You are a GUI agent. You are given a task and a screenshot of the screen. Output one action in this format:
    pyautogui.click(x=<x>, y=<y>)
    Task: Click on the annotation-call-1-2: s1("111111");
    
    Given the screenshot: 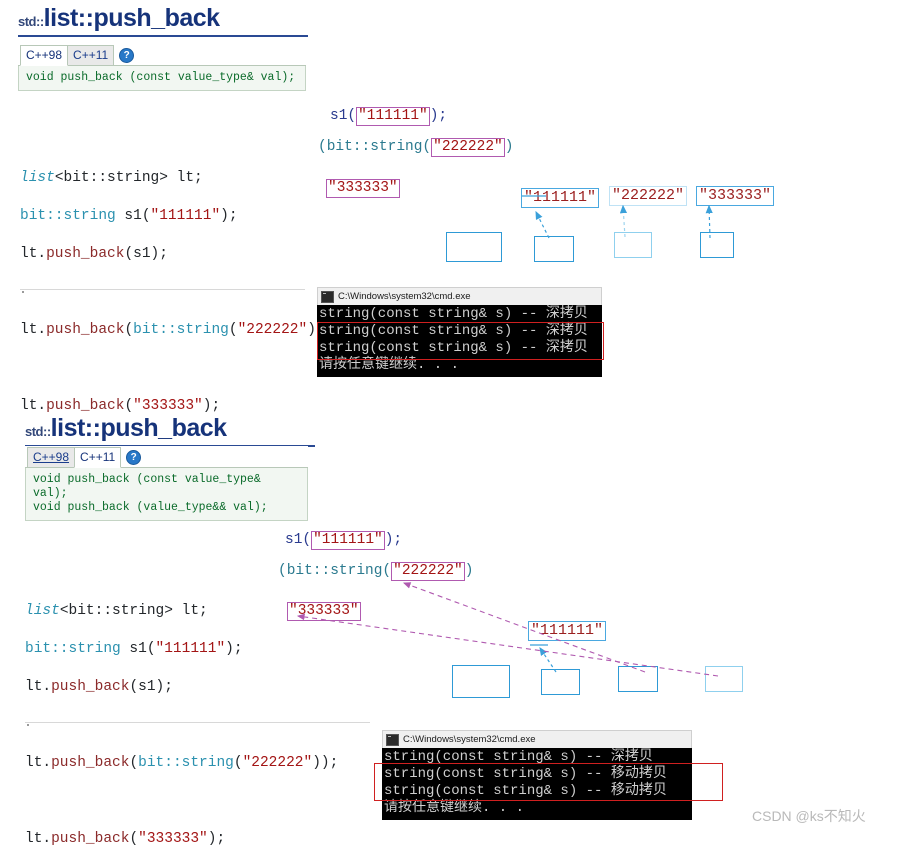 What is the action you would take?
    pyautogui.click(x=343, y=540)
    